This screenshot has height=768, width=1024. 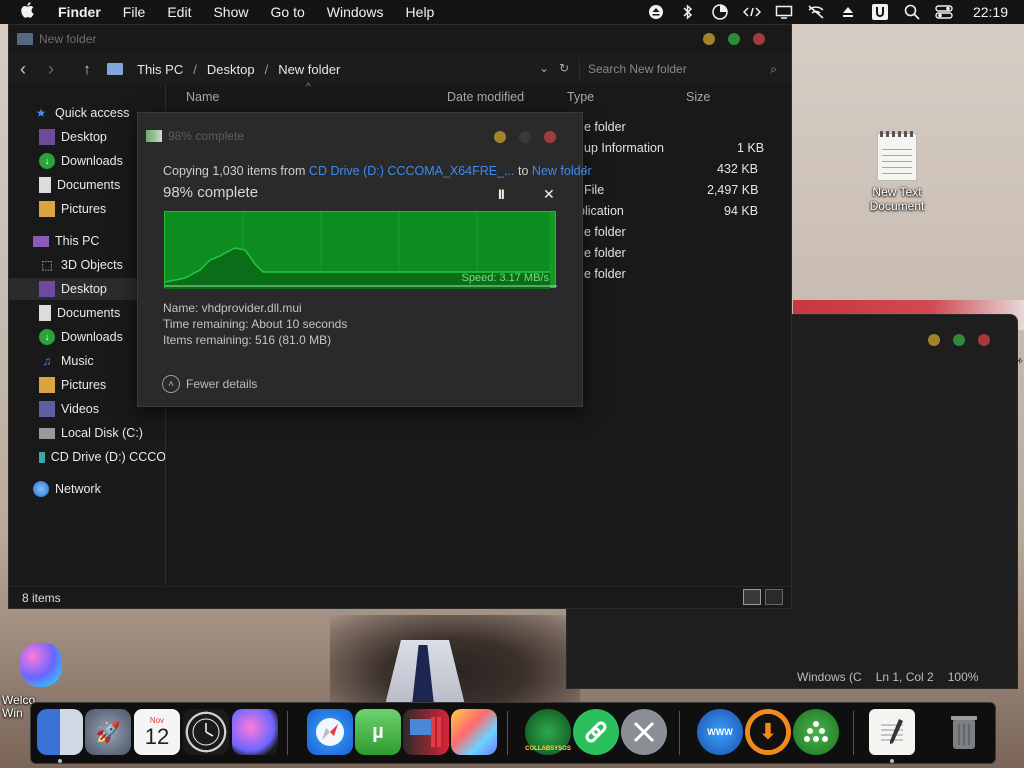 I want to click on chevron-up-icon: ˄, so click(x=171, y=384).